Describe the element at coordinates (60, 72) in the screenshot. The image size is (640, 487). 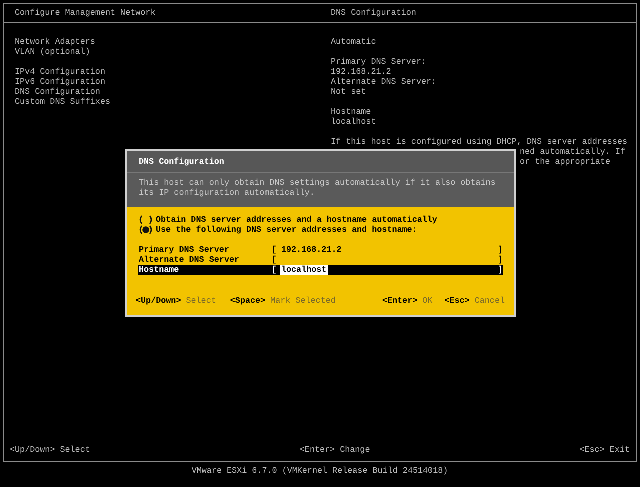
I see `menu-item: IPv4 Configuration` at that location.